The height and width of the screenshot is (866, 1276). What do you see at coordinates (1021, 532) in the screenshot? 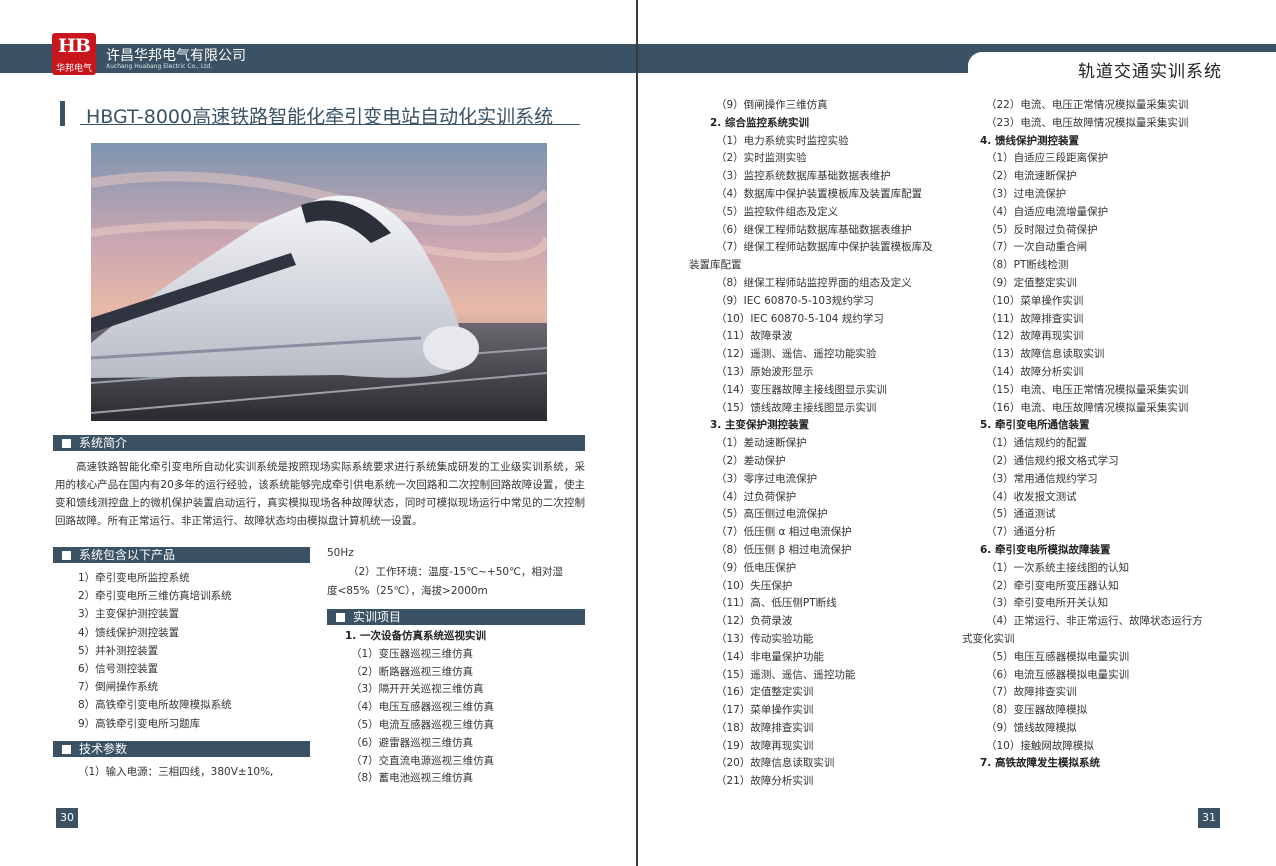
I see `project-item: （7）通道分析` at bounding box center [1021, 532].